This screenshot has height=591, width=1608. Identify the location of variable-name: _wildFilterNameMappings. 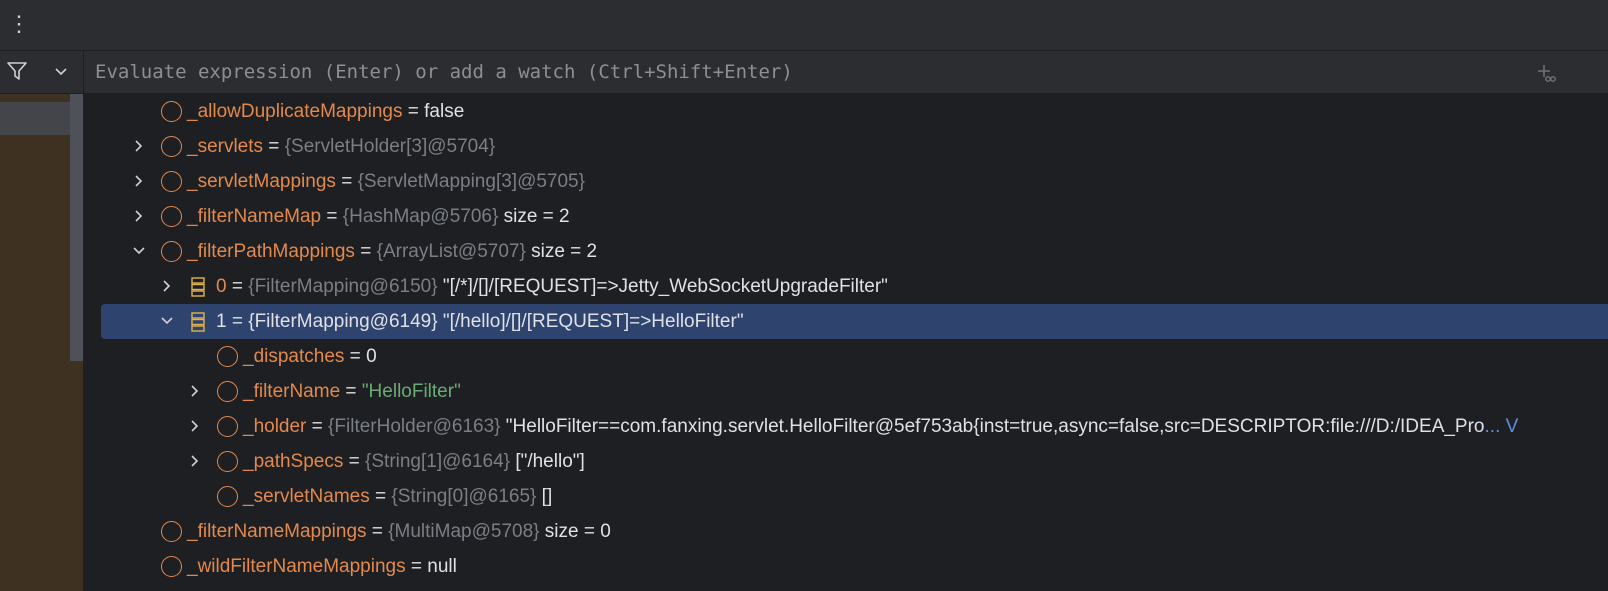
(296, 566).